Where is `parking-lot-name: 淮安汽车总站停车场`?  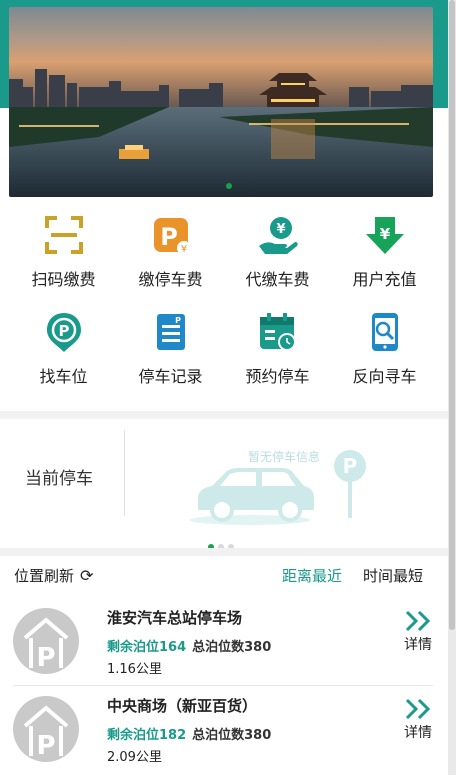
parking-lot-name: 淮安汽车总站停车场 is located at coordinates (175, 618).